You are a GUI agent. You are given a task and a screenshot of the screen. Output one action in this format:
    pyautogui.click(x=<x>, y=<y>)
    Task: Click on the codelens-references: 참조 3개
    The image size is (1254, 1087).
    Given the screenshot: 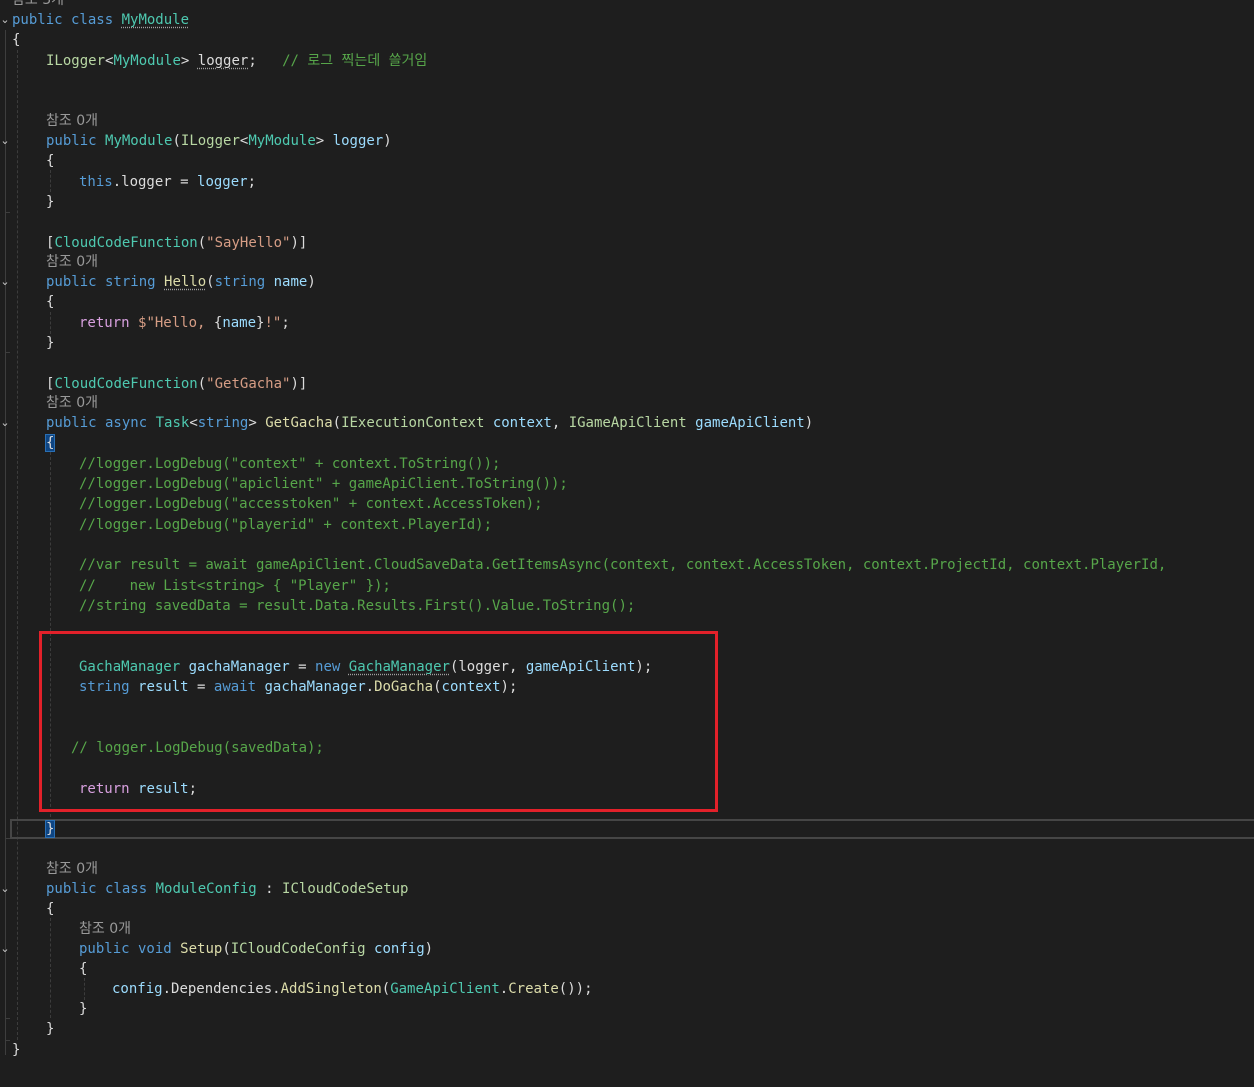 What is the action you would take?
    pyautogui.click(x=38, y=5)
    